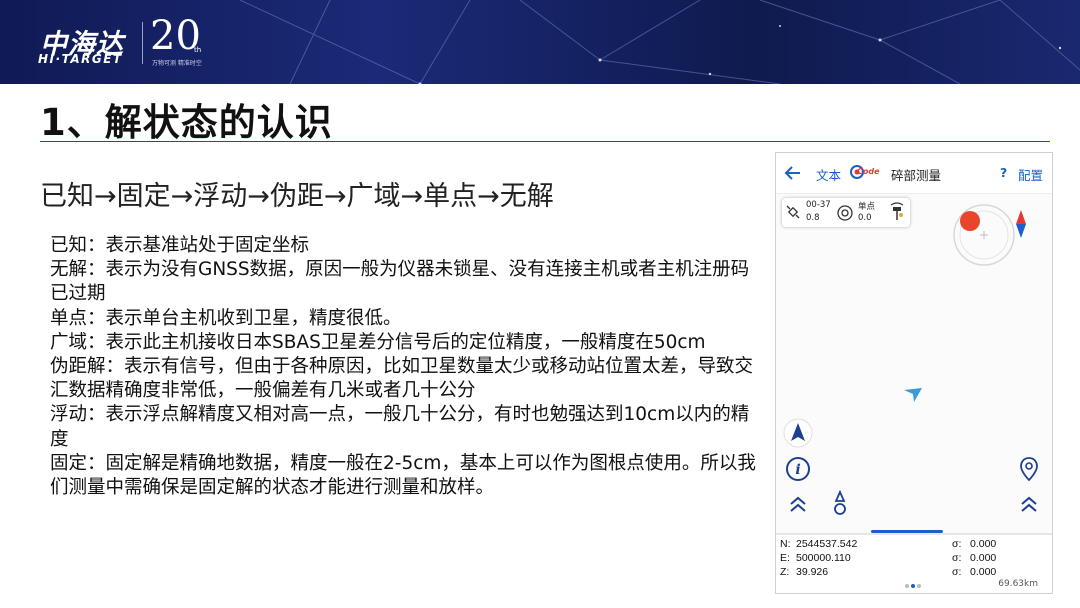  Describe the element at coordinates (793, 212) in the screenshot. I see `satellite-icon` at that location.